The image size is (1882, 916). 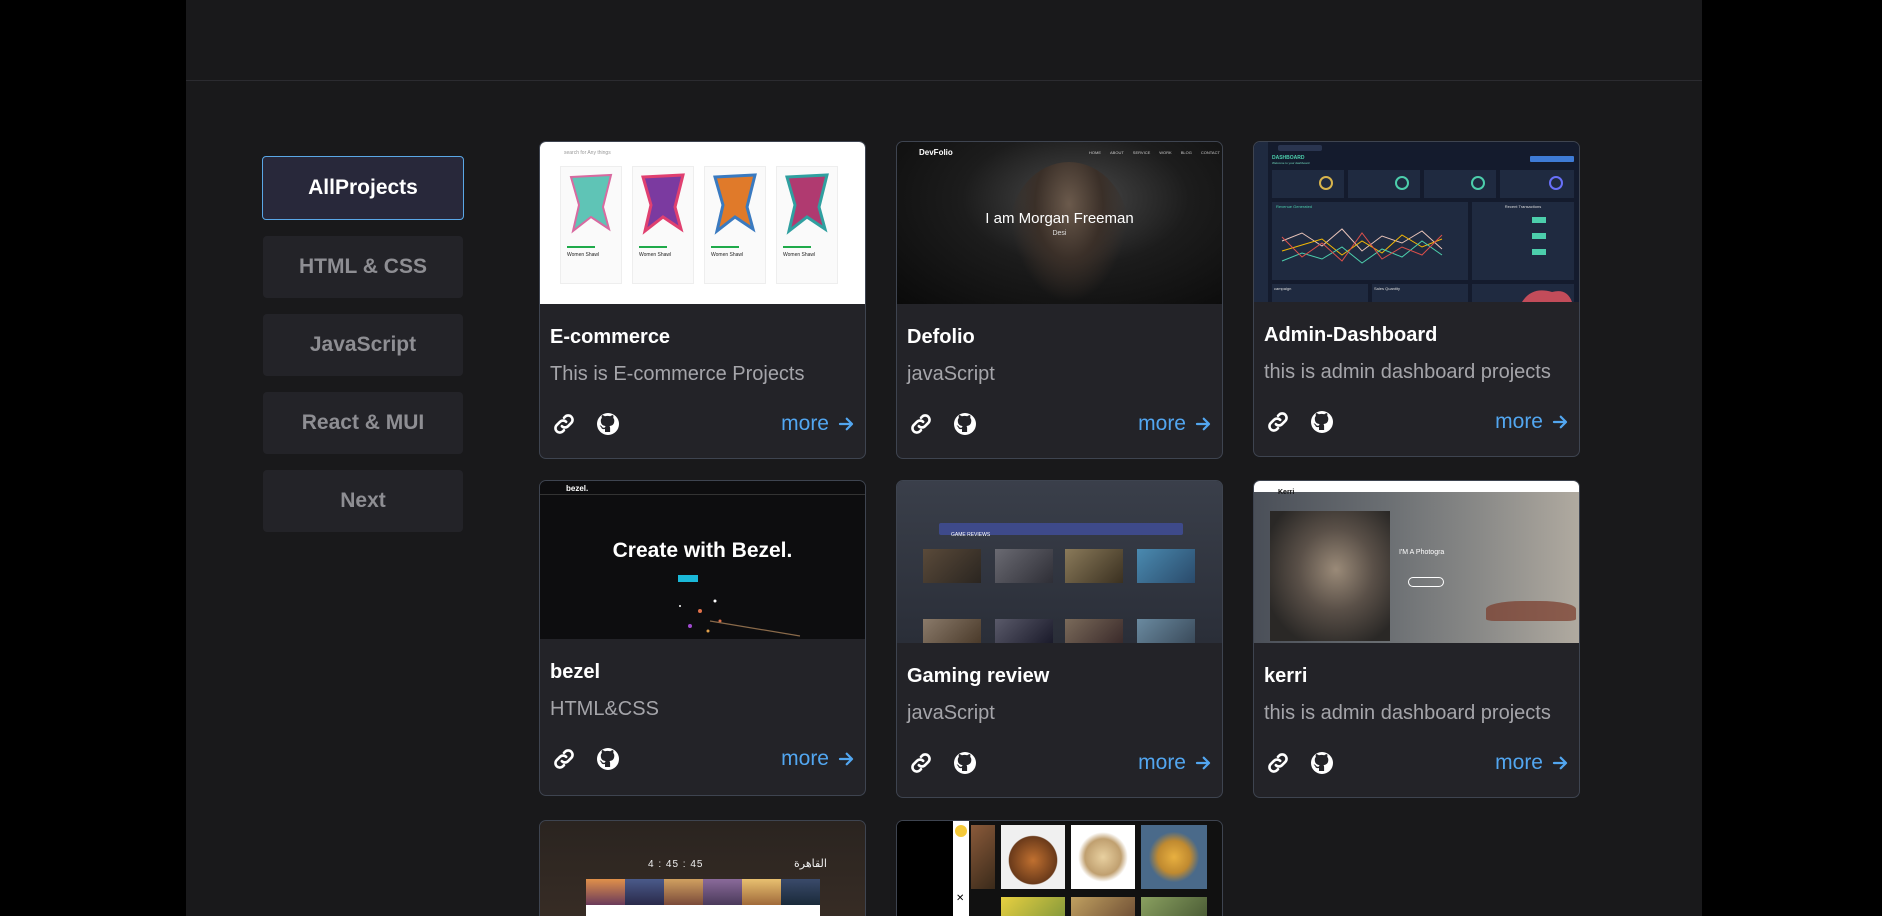 What do you see at coordinates (610, 337) in the screenshot?
I see `project-title: E-commerce` at bounding box center [610, 337].